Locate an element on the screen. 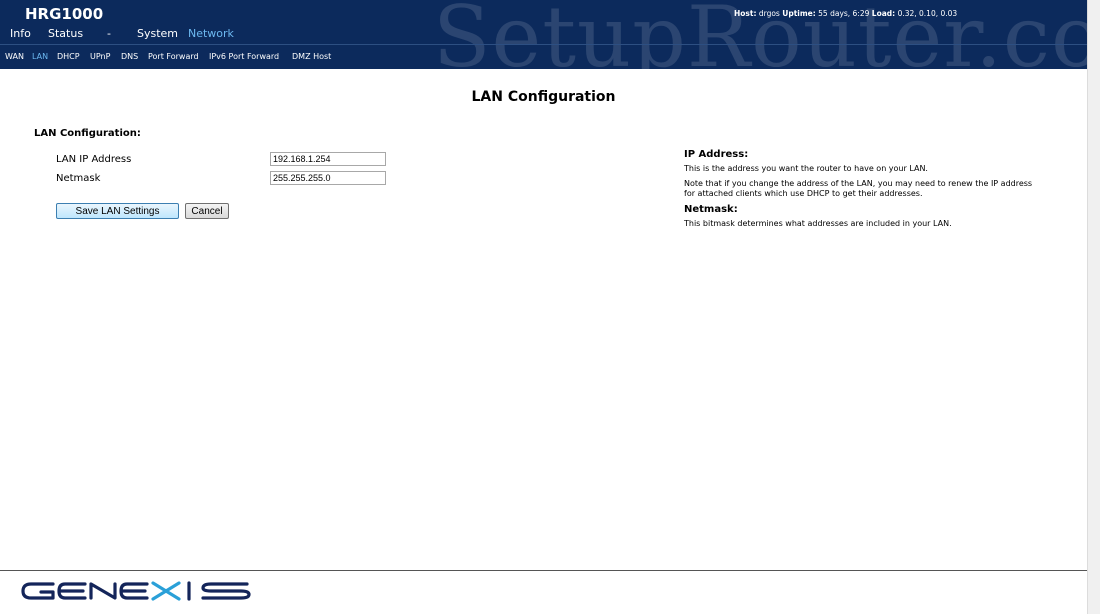 The image size is (1100, 614). genexis-logo-graphic is located at coordinates (136, 591).